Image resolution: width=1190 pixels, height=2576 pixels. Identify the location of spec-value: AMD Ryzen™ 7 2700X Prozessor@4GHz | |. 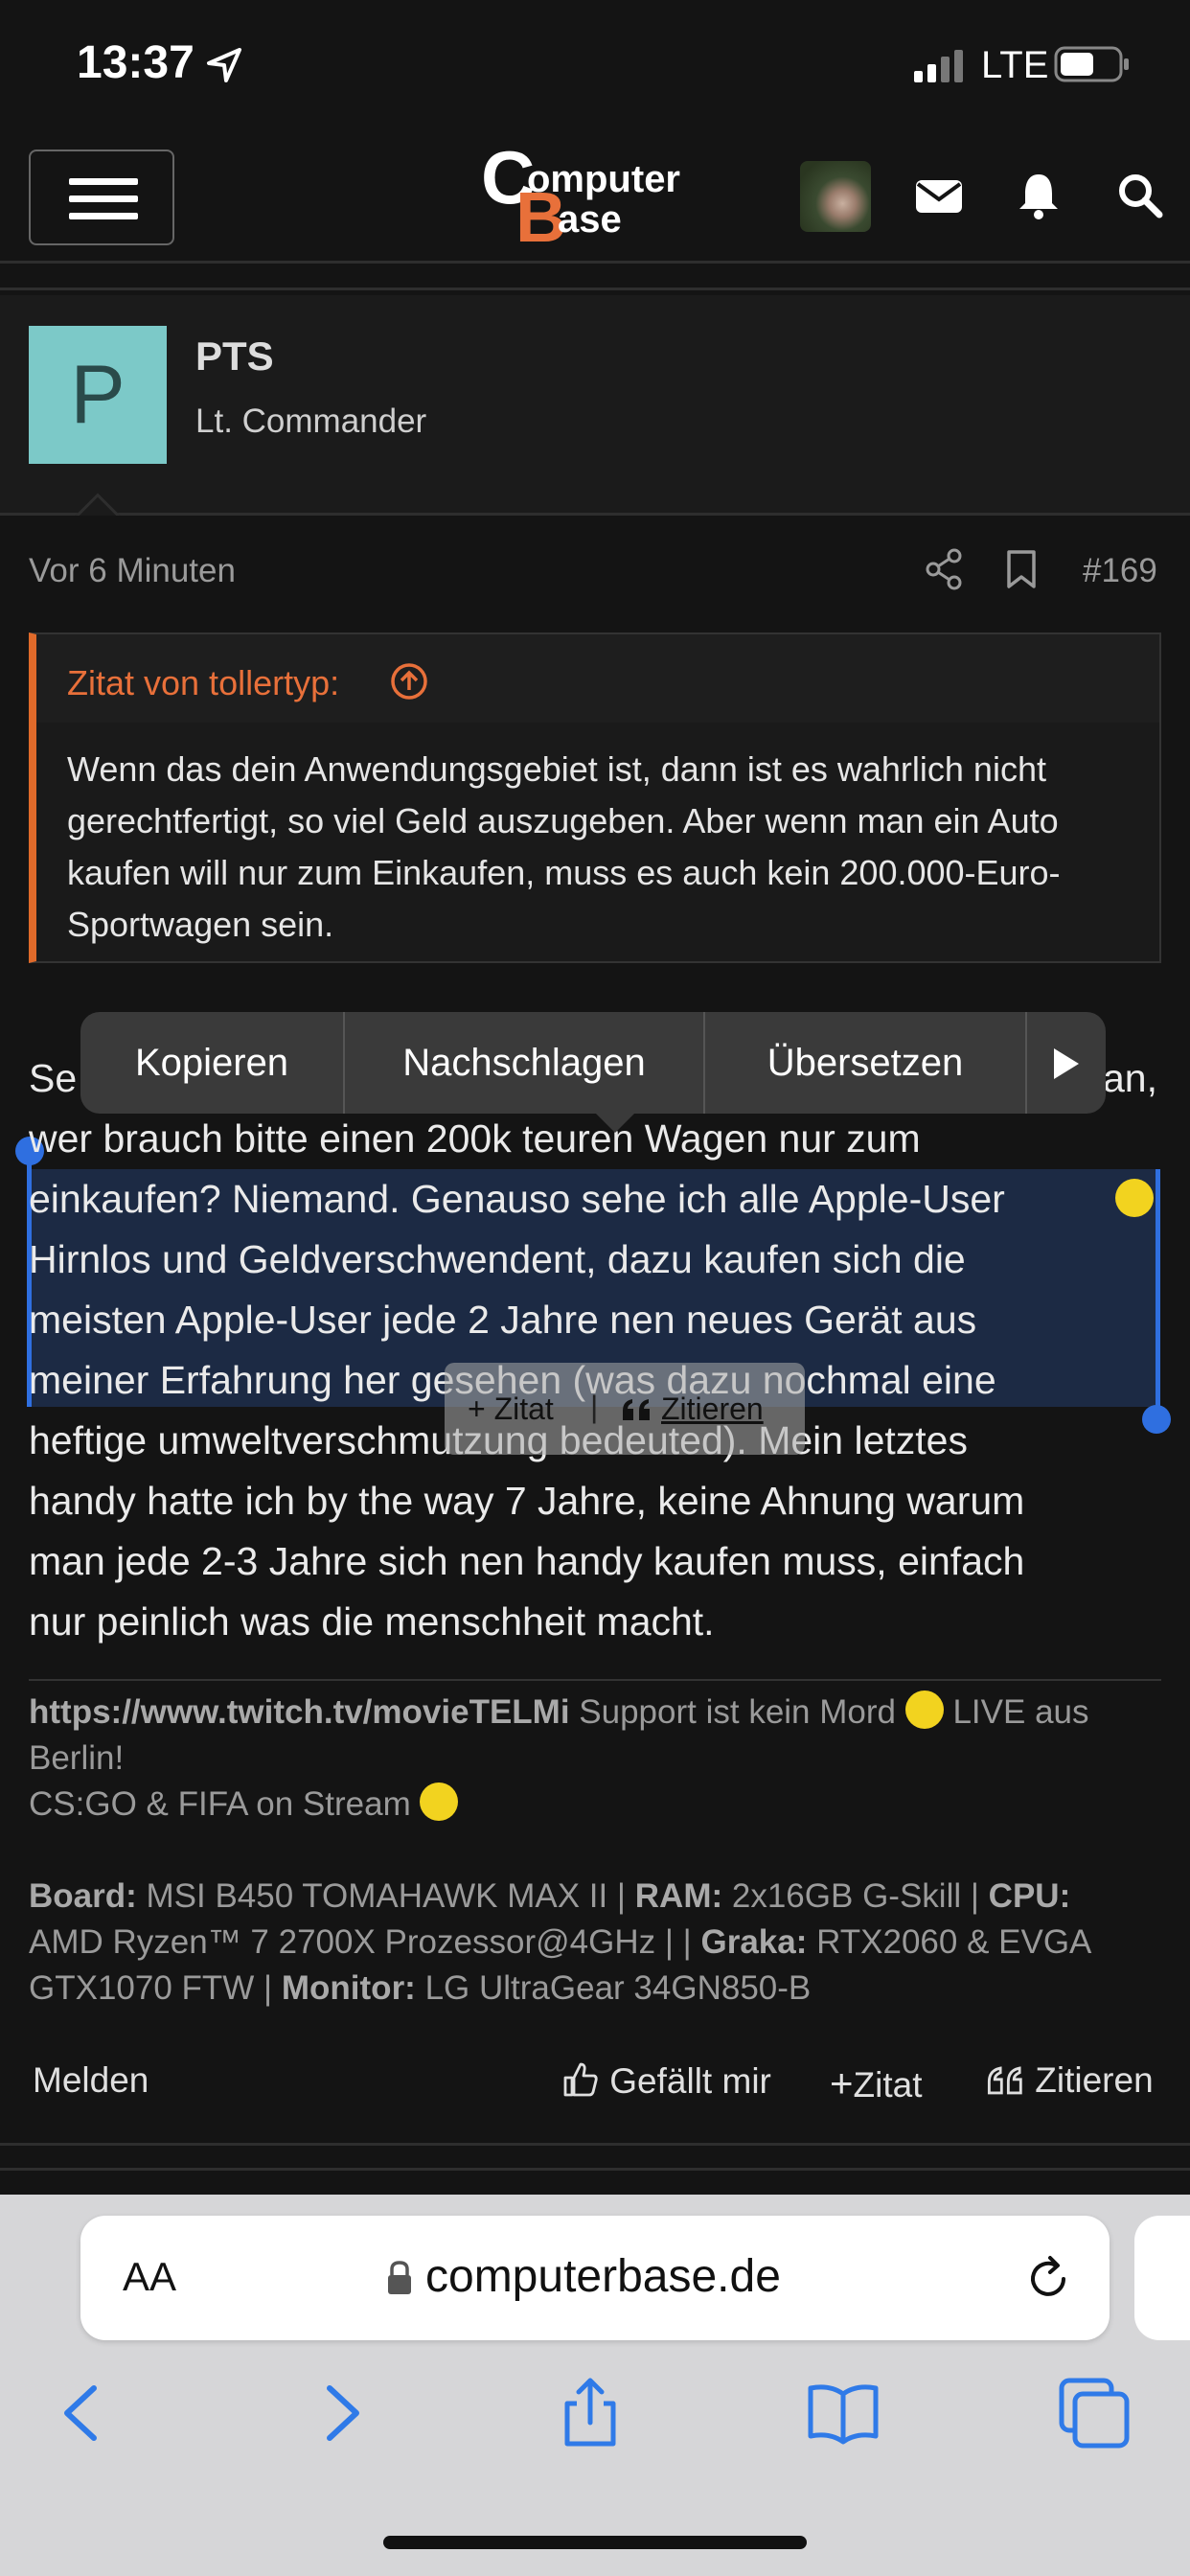
(360, 1942).